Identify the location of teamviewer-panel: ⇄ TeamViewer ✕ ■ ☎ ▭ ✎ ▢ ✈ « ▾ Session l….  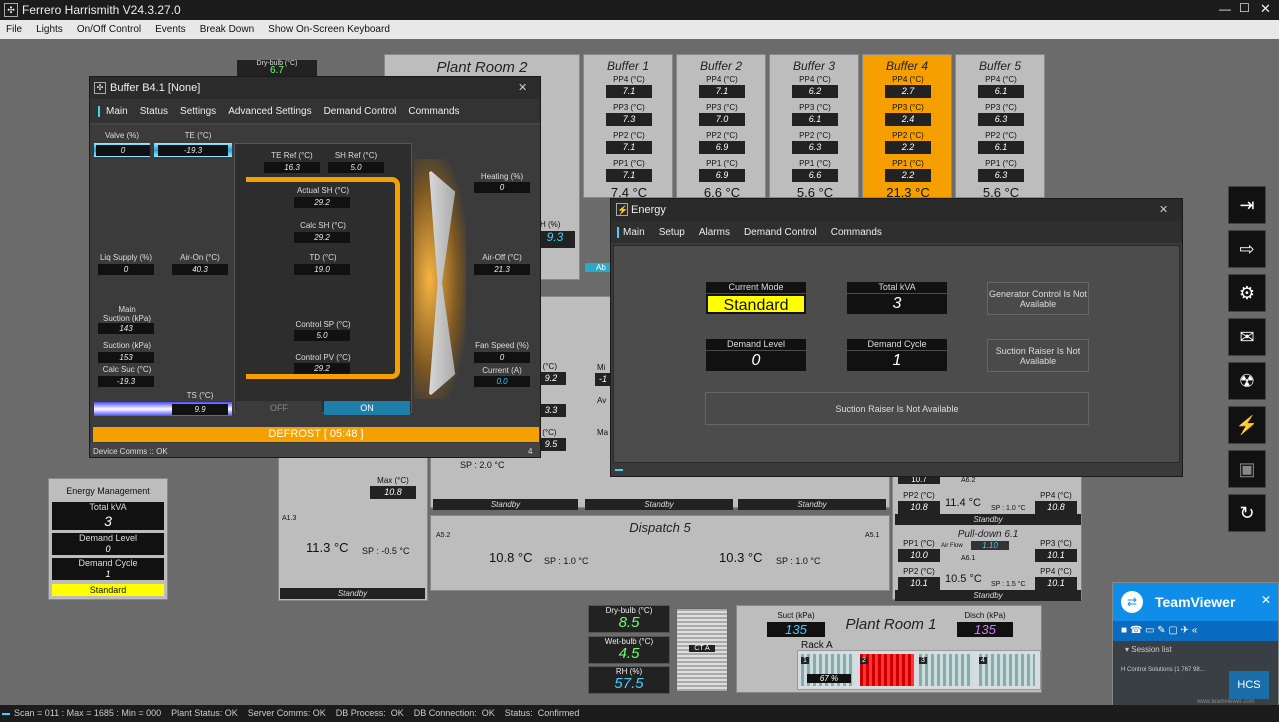
(1195, 644).